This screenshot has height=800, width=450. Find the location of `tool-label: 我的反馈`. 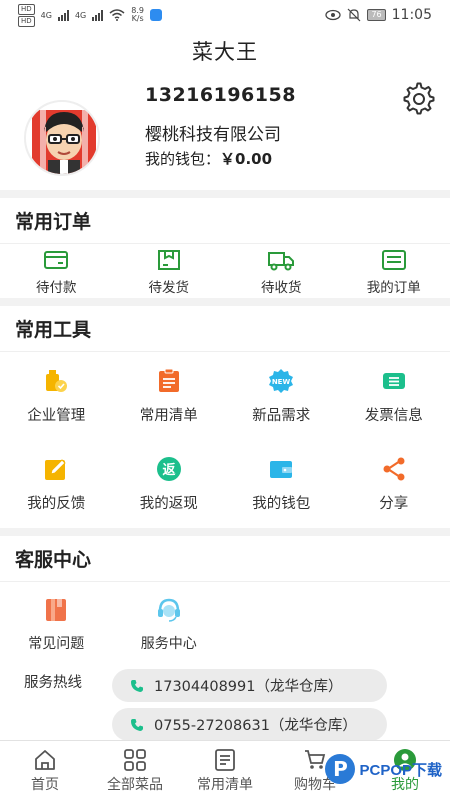

tool-label: 我的反馈 is located at coordinates (56, 503).